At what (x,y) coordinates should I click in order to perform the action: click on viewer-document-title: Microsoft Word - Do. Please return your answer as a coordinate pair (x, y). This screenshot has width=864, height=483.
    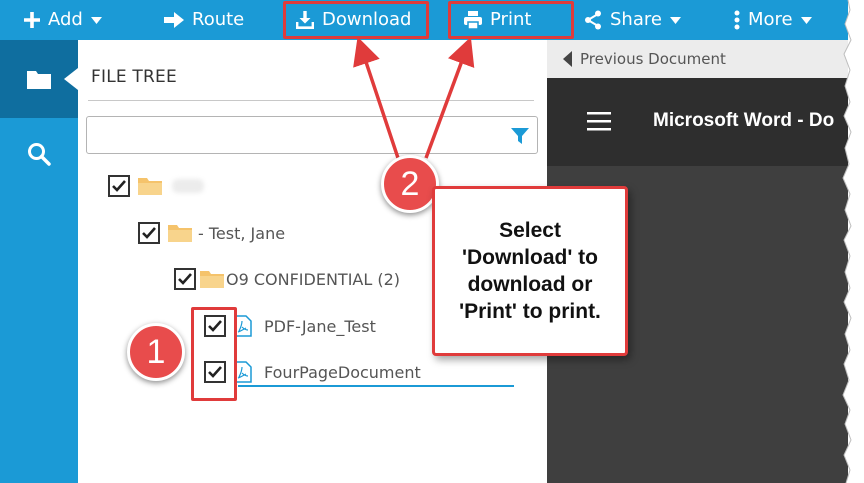
    Looking at the image, I should click on (744, 120).